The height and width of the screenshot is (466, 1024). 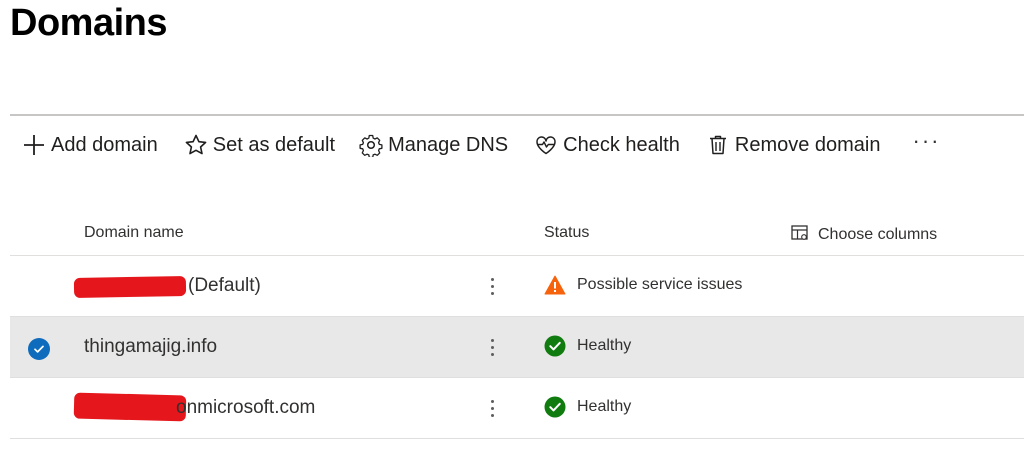 I want to click on choose-columns-label: Choose columns, so click(x=878, y=234).